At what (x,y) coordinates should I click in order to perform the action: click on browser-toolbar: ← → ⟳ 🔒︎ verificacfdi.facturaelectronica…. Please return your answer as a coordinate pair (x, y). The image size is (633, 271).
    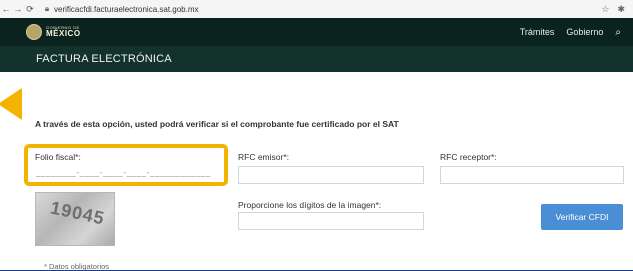
    Looking at the image, I should click on (316, 9).